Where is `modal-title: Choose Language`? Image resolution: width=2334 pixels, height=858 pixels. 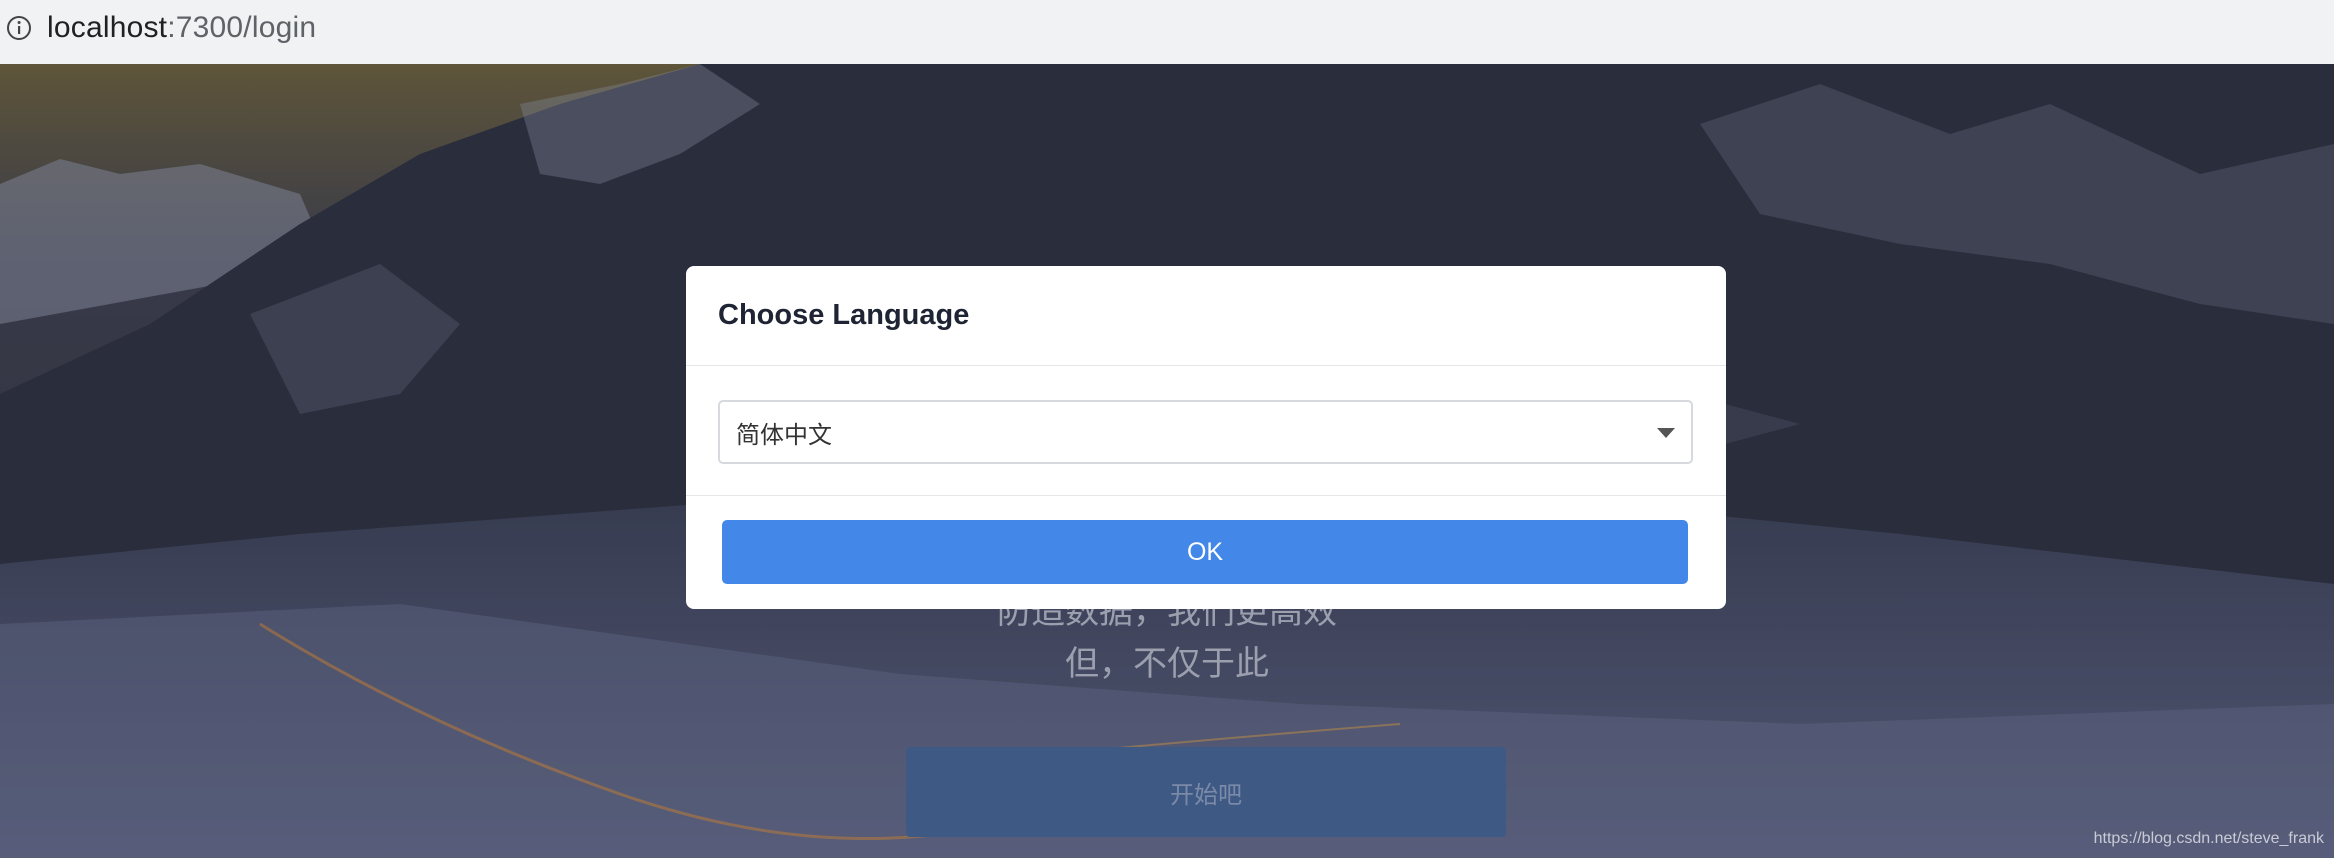 modal-title: Choose Language is located at coordinates (844, 315).